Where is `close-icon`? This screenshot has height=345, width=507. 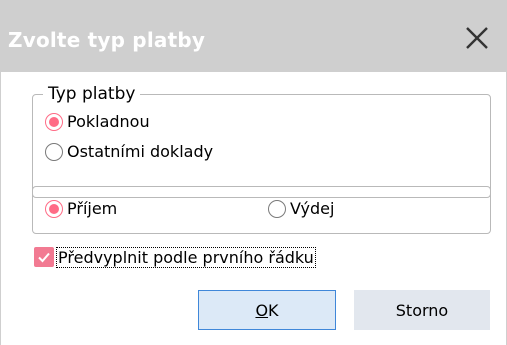
close-icon is located at coordinates (477, 40).